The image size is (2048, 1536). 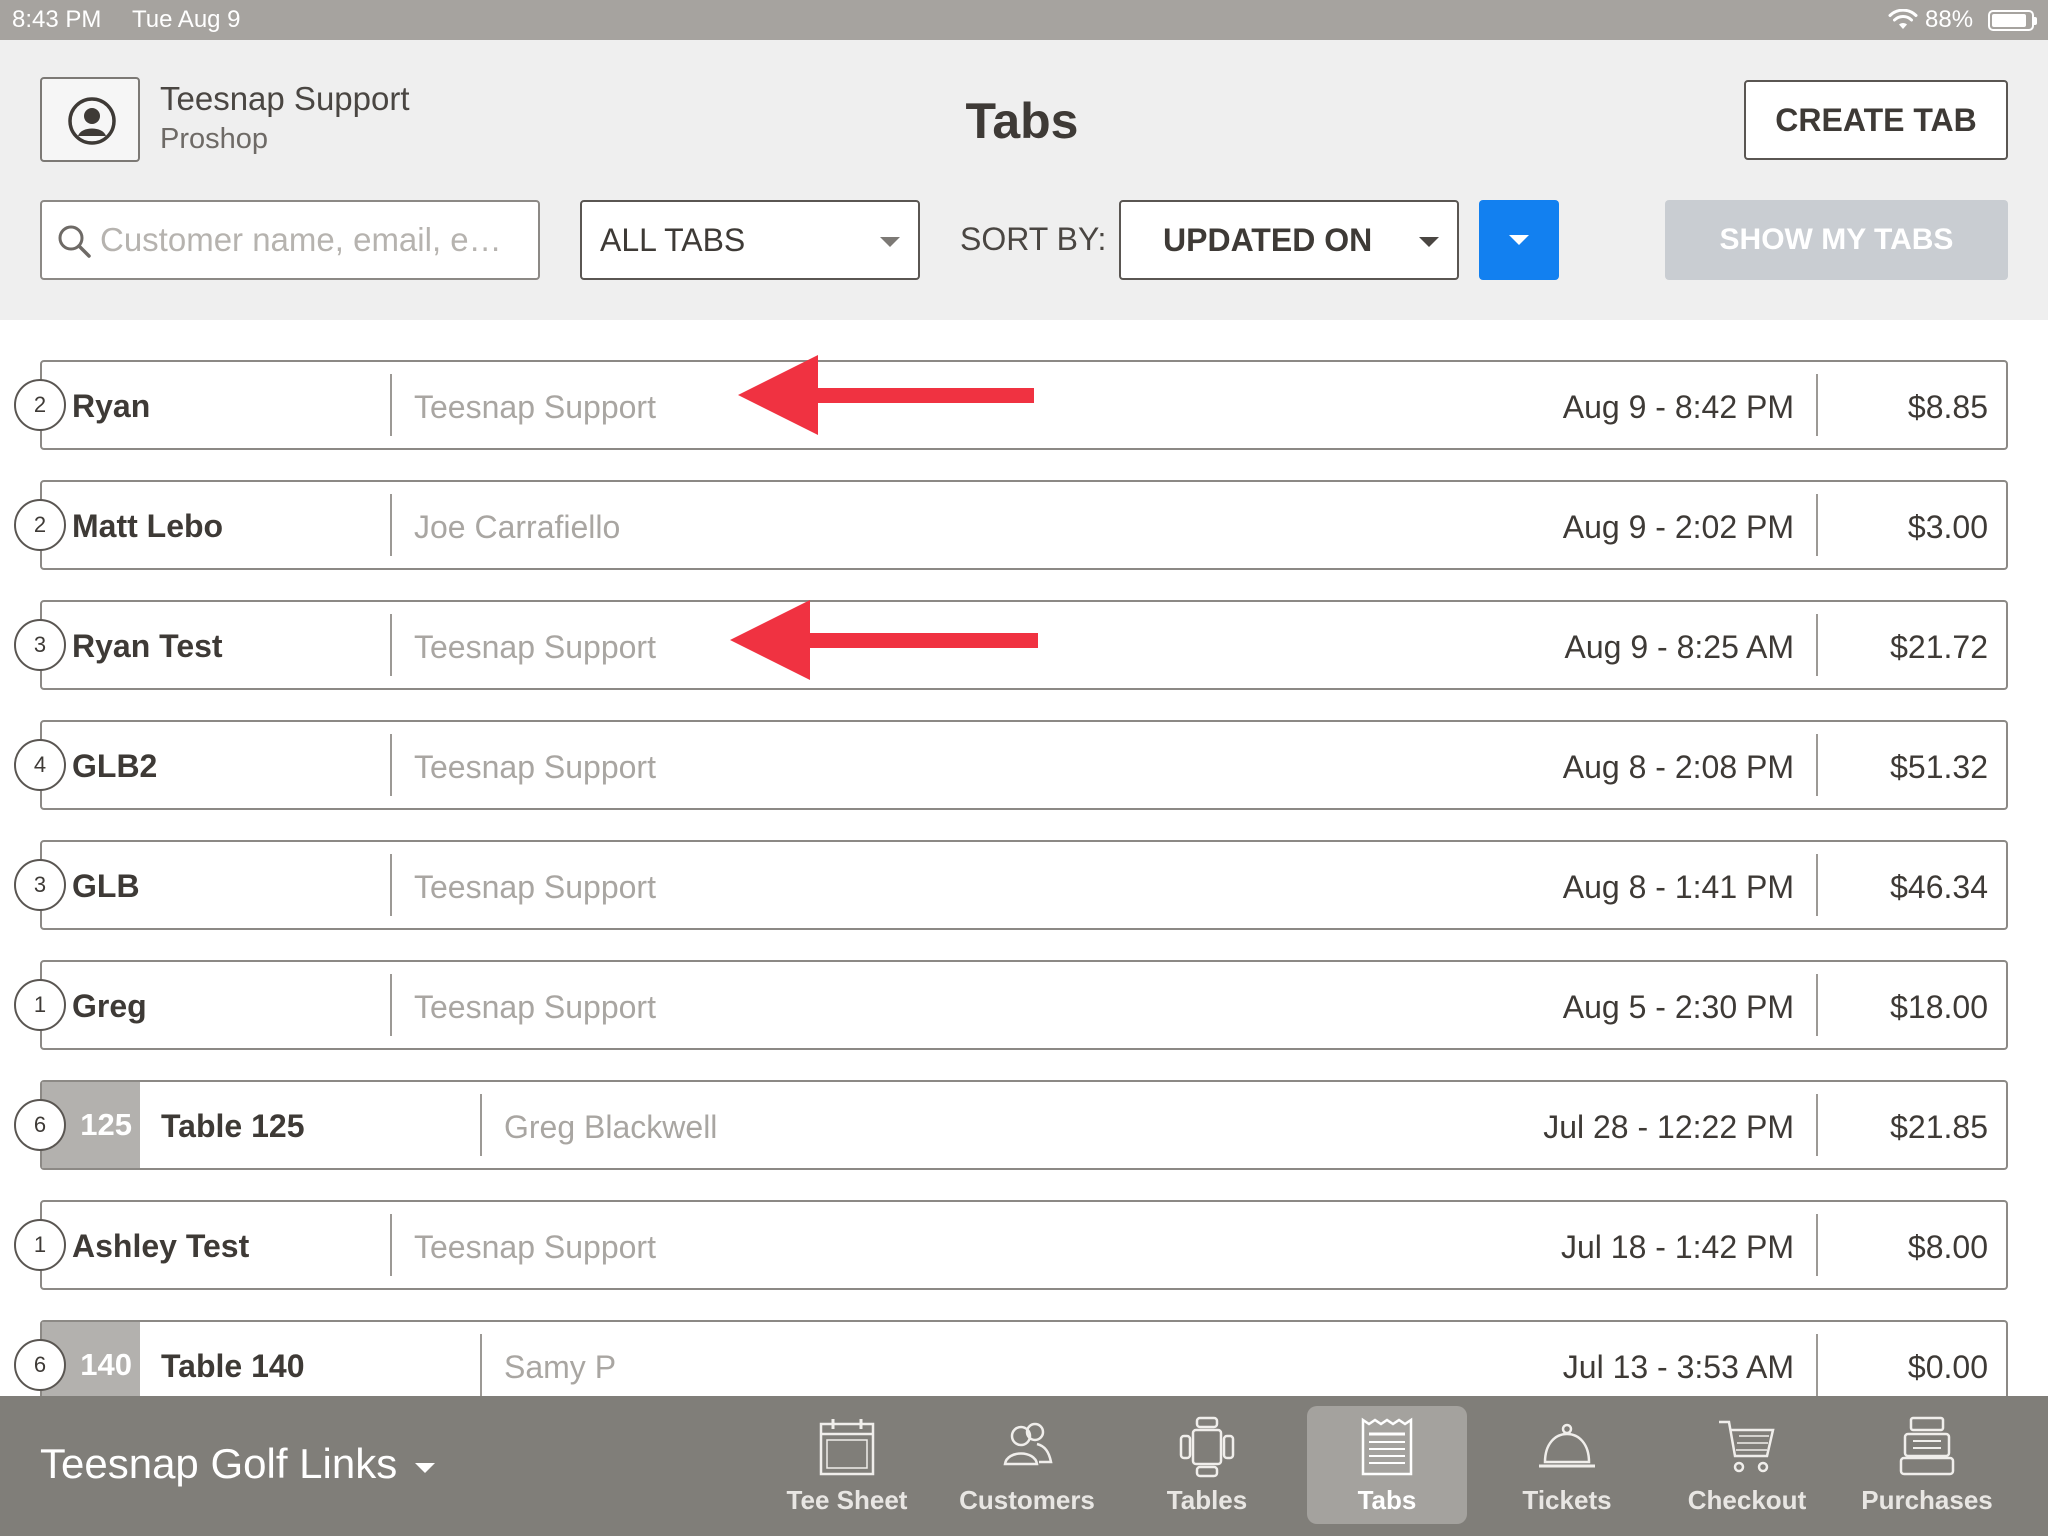 What do you see at coordinates (1207, 1447) in the screenshot?
I see `table-icon` at bounding box center [1207, 1447].